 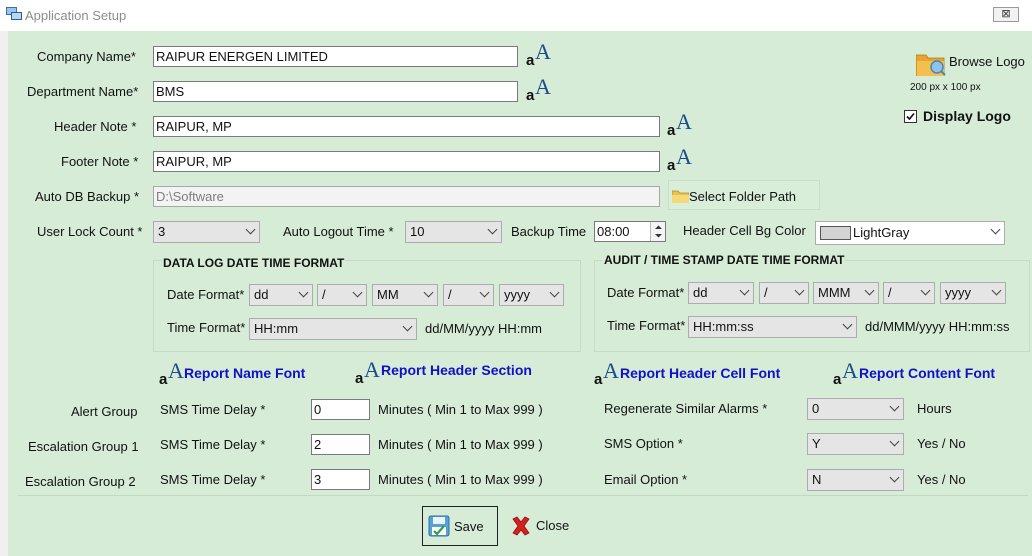 I want to click on data-log-day-select: dd, so click(x=281, y=295).